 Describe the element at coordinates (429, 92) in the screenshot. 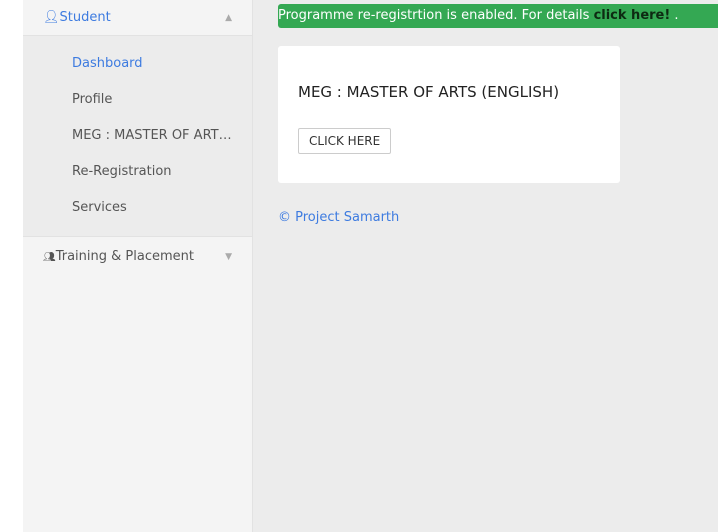

I see `programme-title: MEG : MASTER OF ARTS (ENGLISH)` at that location.